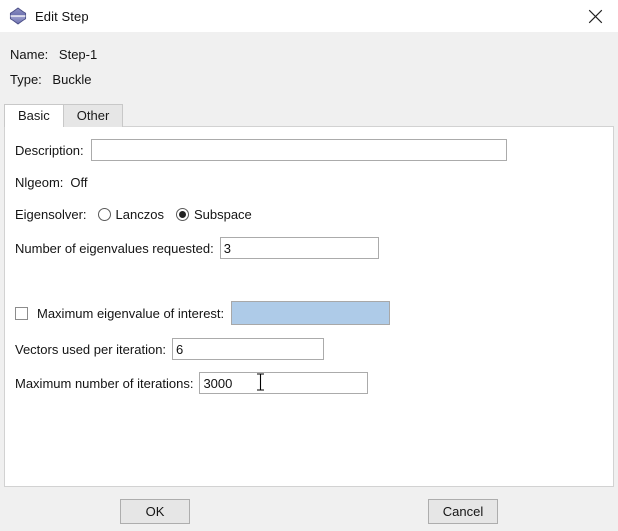  I want to click on step-type-row: Type: Buckle, so click(310, 79).